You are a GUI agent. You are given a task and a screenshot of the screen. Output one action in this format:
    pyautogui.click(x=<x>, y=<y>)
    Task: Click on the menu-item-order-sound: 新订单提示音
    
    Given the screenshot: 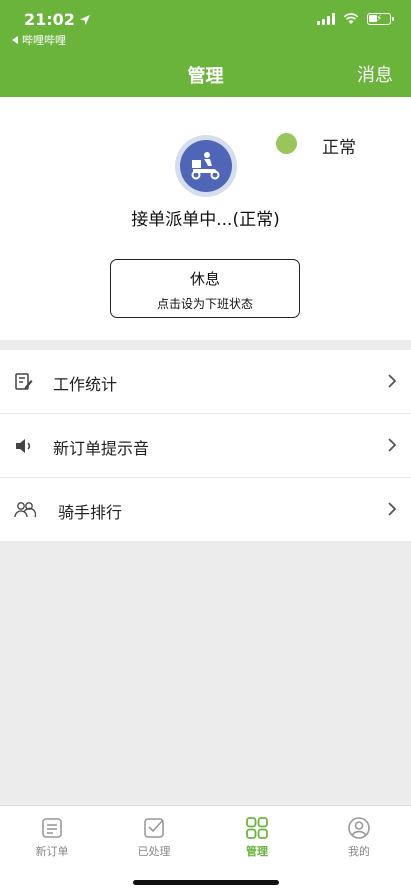 What is the action you would take?
    pyautogui.click(x=205, y=446)
    